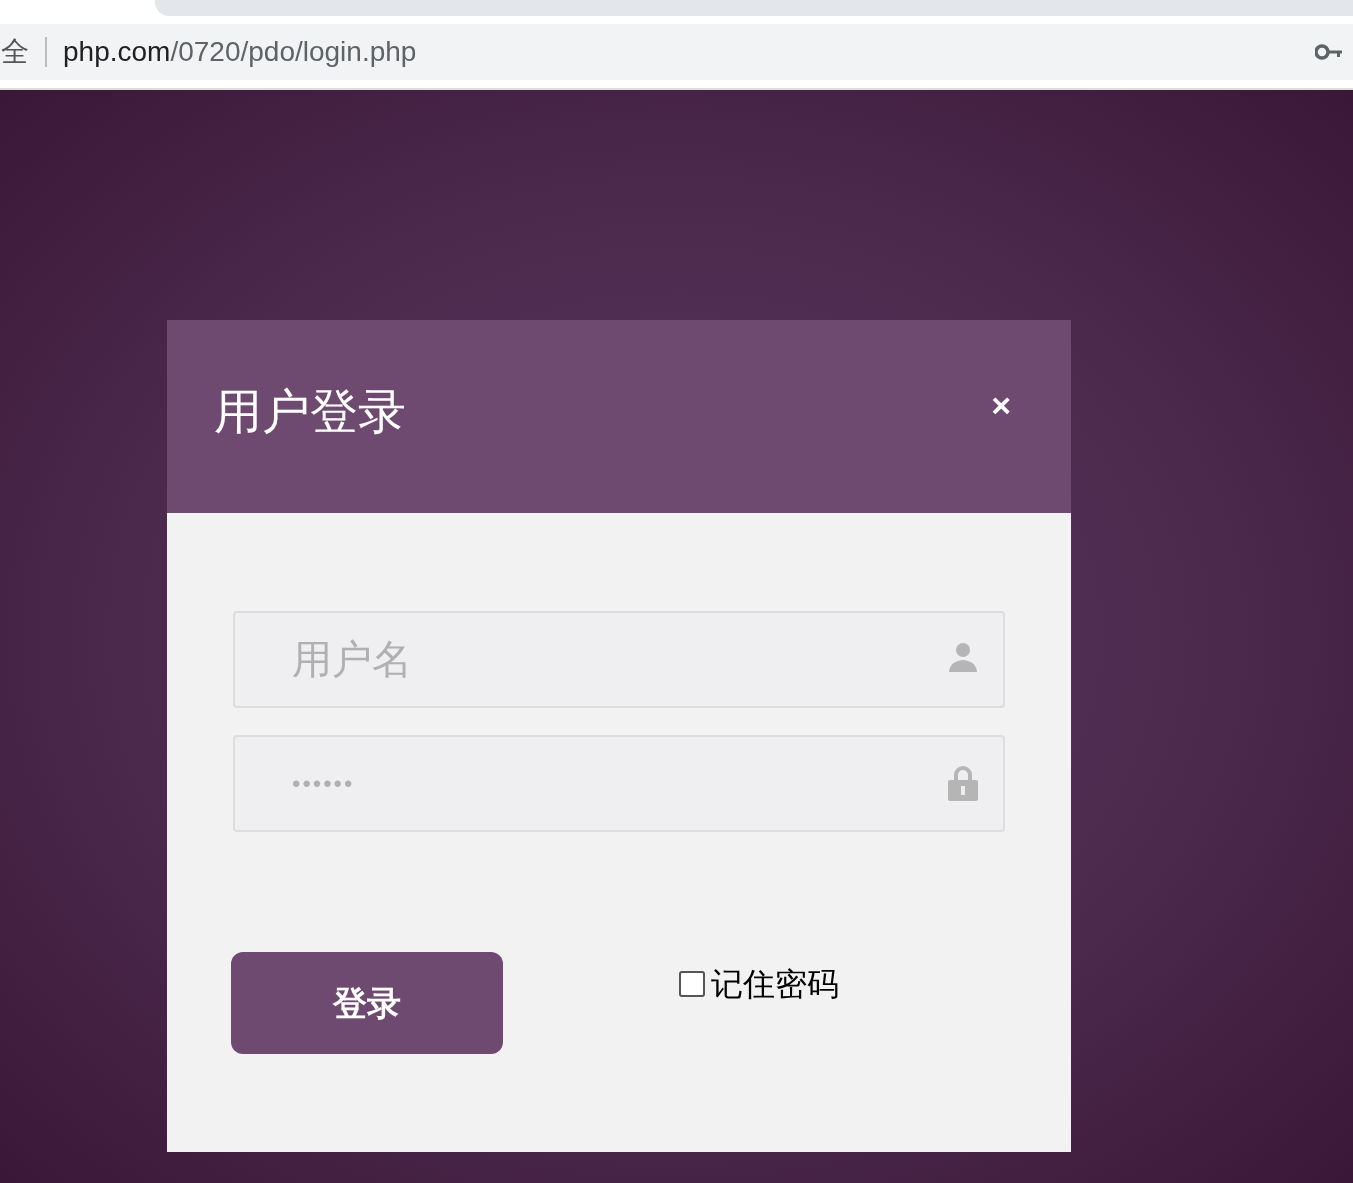 Image resolution: width=1353 pixels, height=1183 pixels. Describe the element at coordinates (367, 1003) in the screenshot. I see `login-button: 登录` at that location.